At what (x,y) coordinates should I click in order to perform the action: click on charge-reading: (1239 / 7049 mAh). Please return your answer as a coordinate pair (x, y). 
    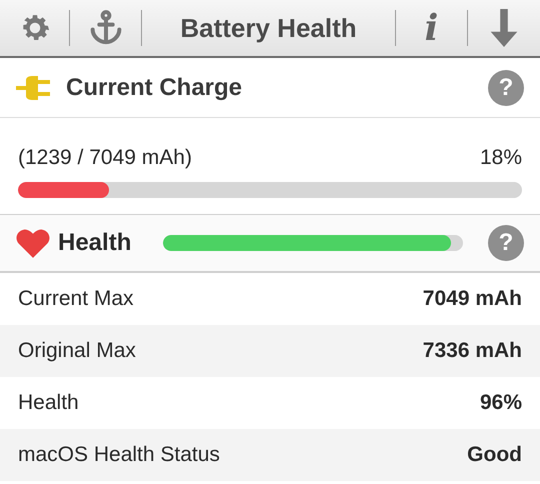
    Looking at the image, I should click on (105, 158).